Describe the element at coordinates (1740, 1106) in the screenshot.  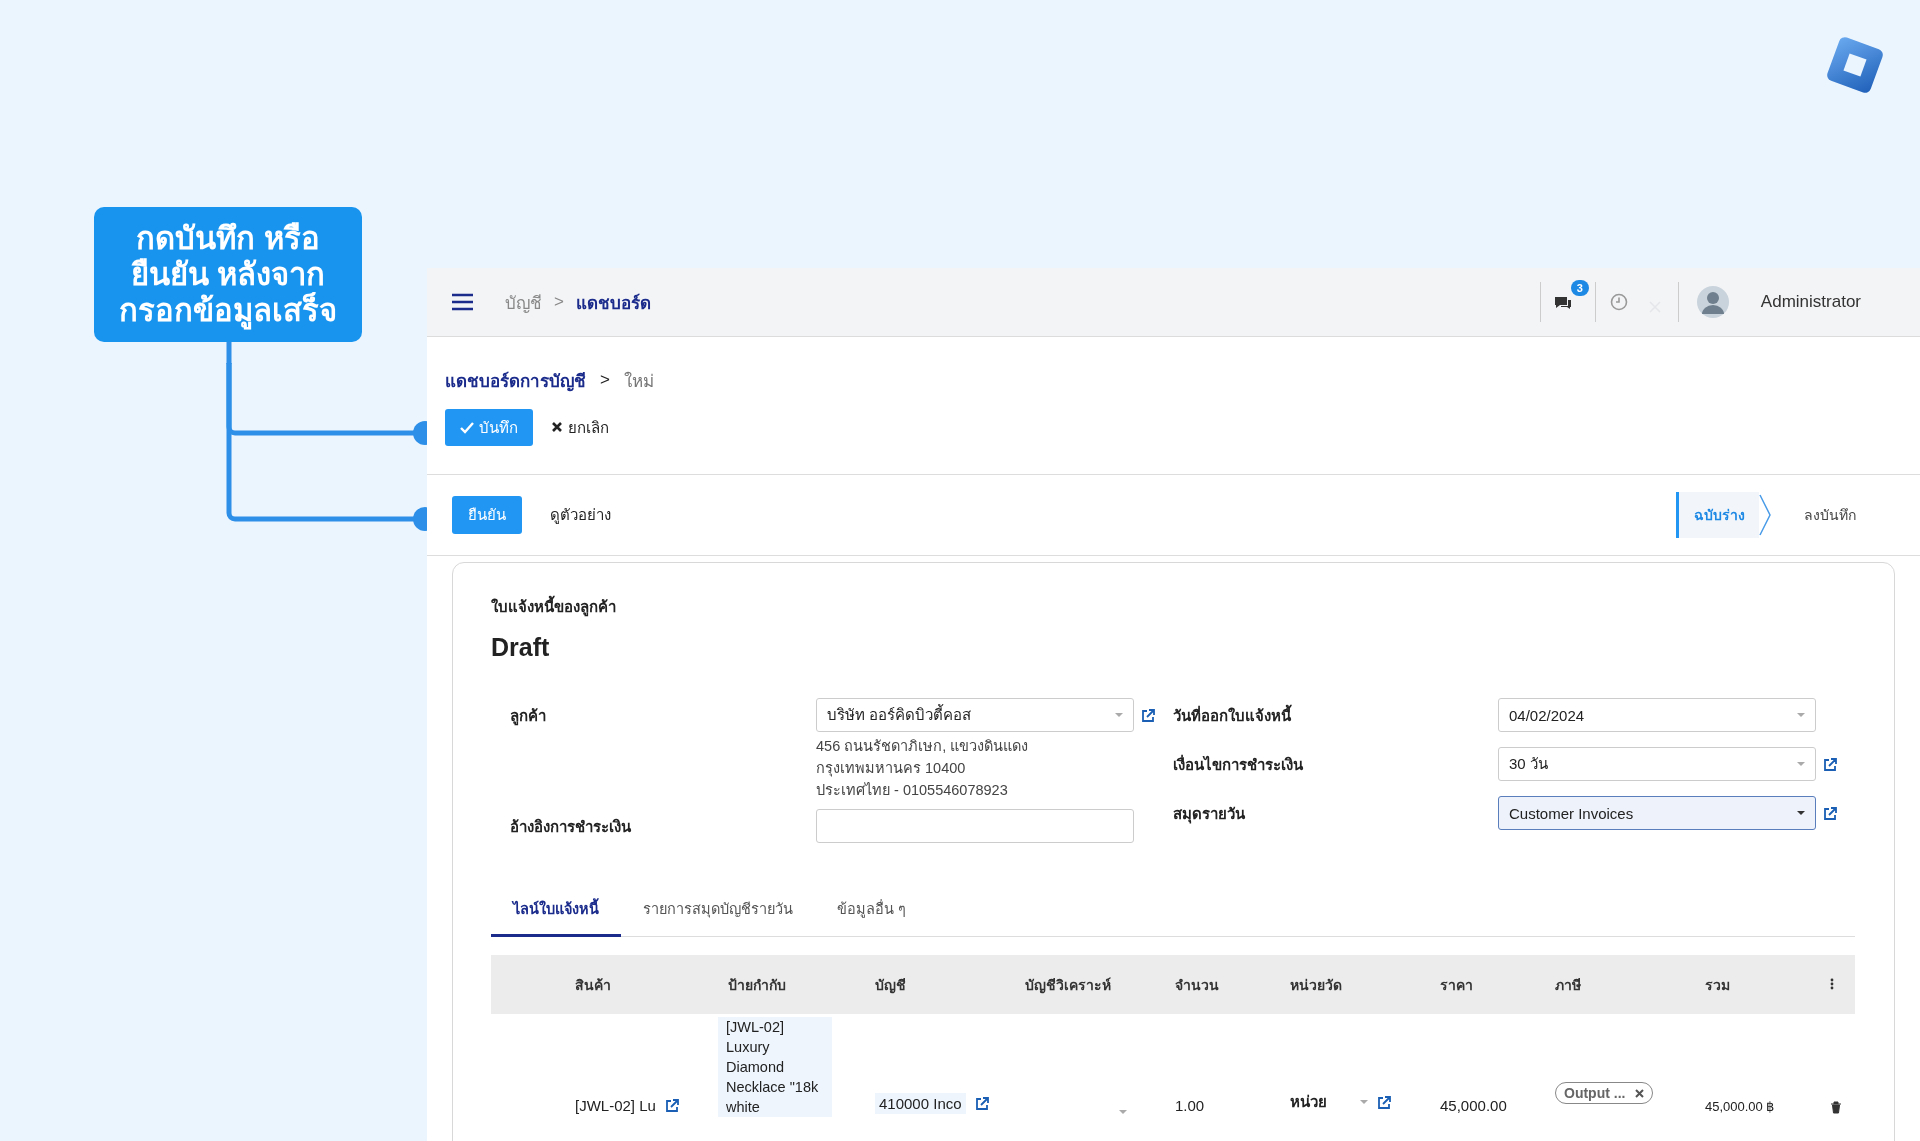
I see `table-cell: 45,000.00 ฿` at that location.